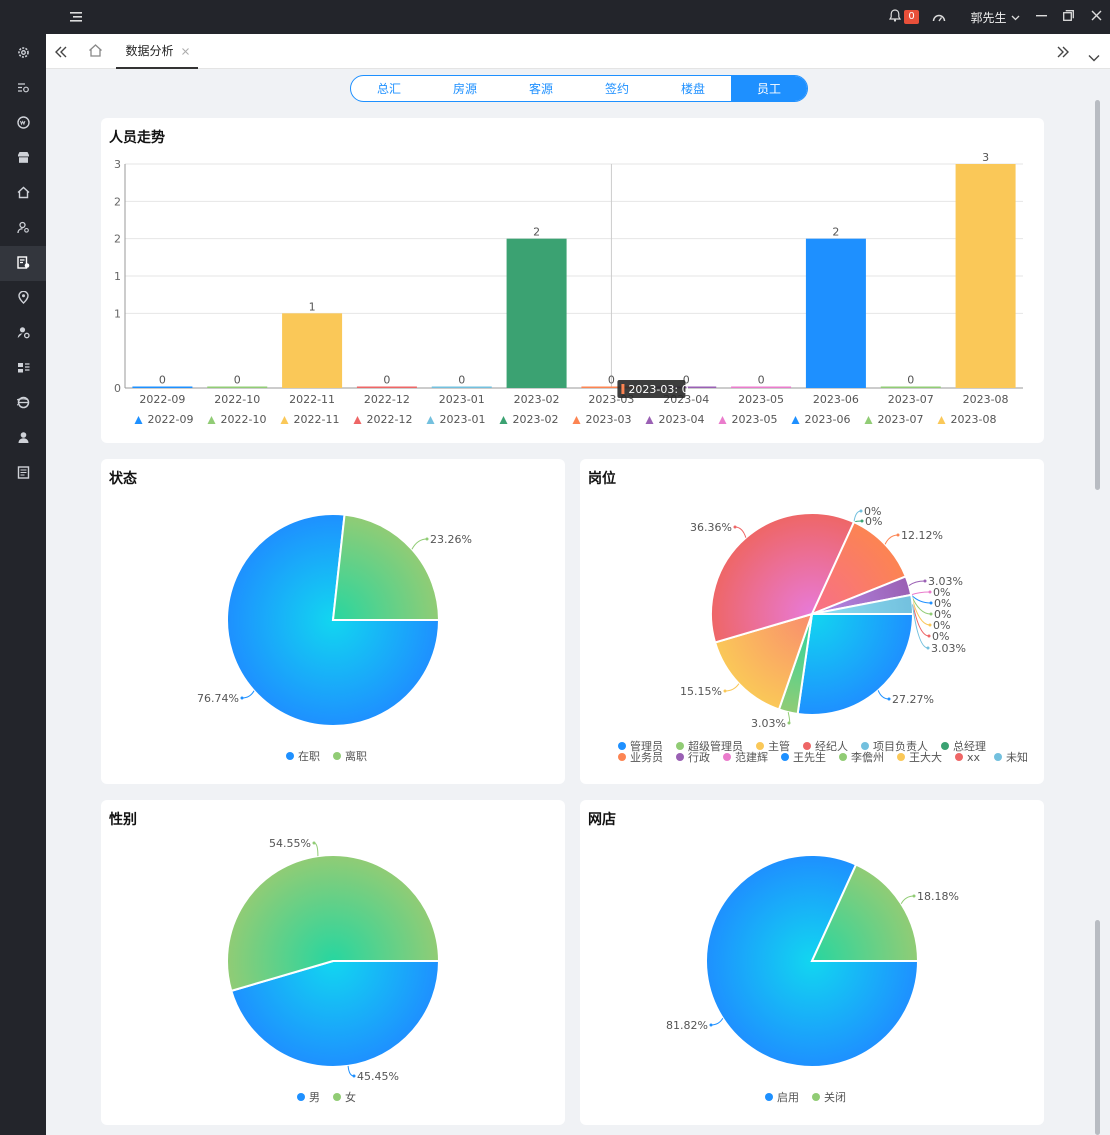 This screenshot has height=1135, width=1110. What do you see at coordinates (1015, 17) in the screenshot?
I see `chevron-down-icon` at bounding box center [1015, 17].